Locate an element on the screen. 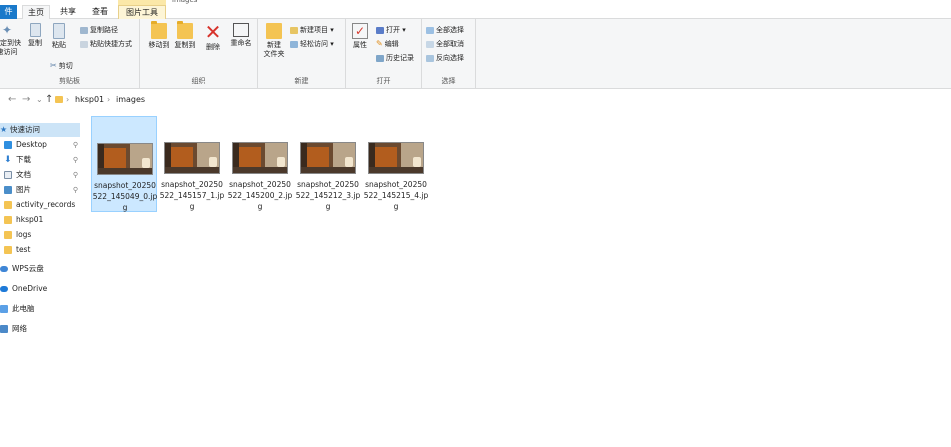 The image size is (951, 447). desktop-icon is located at coordinates (8, 145).